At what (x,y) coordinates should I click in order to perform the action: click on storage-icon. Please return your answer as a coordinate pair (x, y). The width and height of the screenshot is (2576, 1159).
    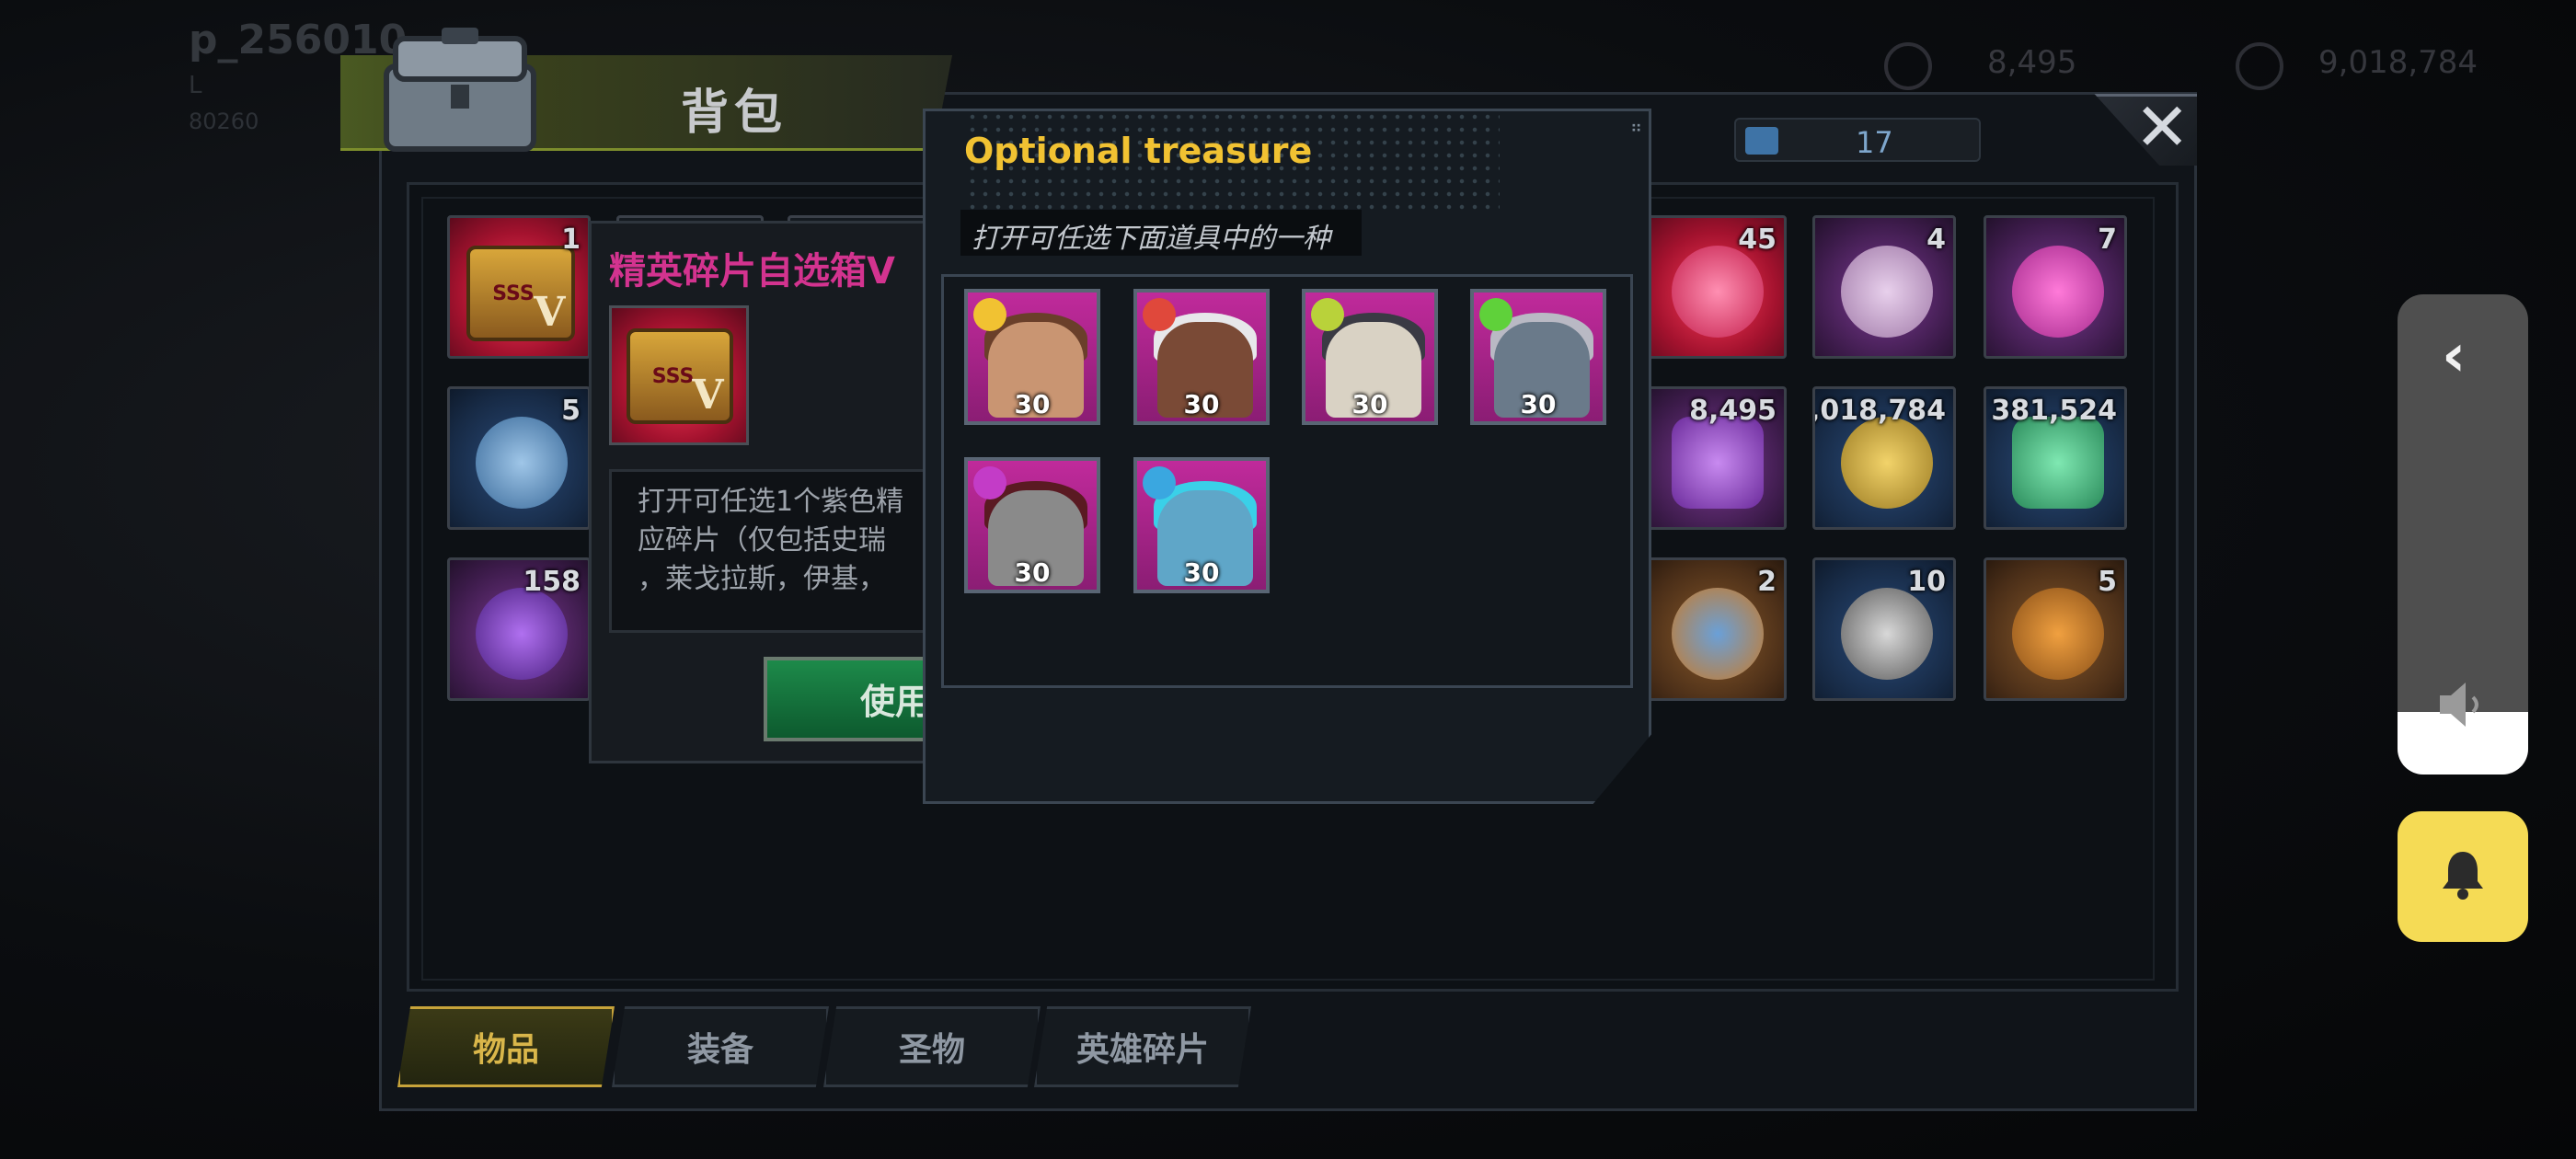
    Looking at the image, I should click on (1761, 141).